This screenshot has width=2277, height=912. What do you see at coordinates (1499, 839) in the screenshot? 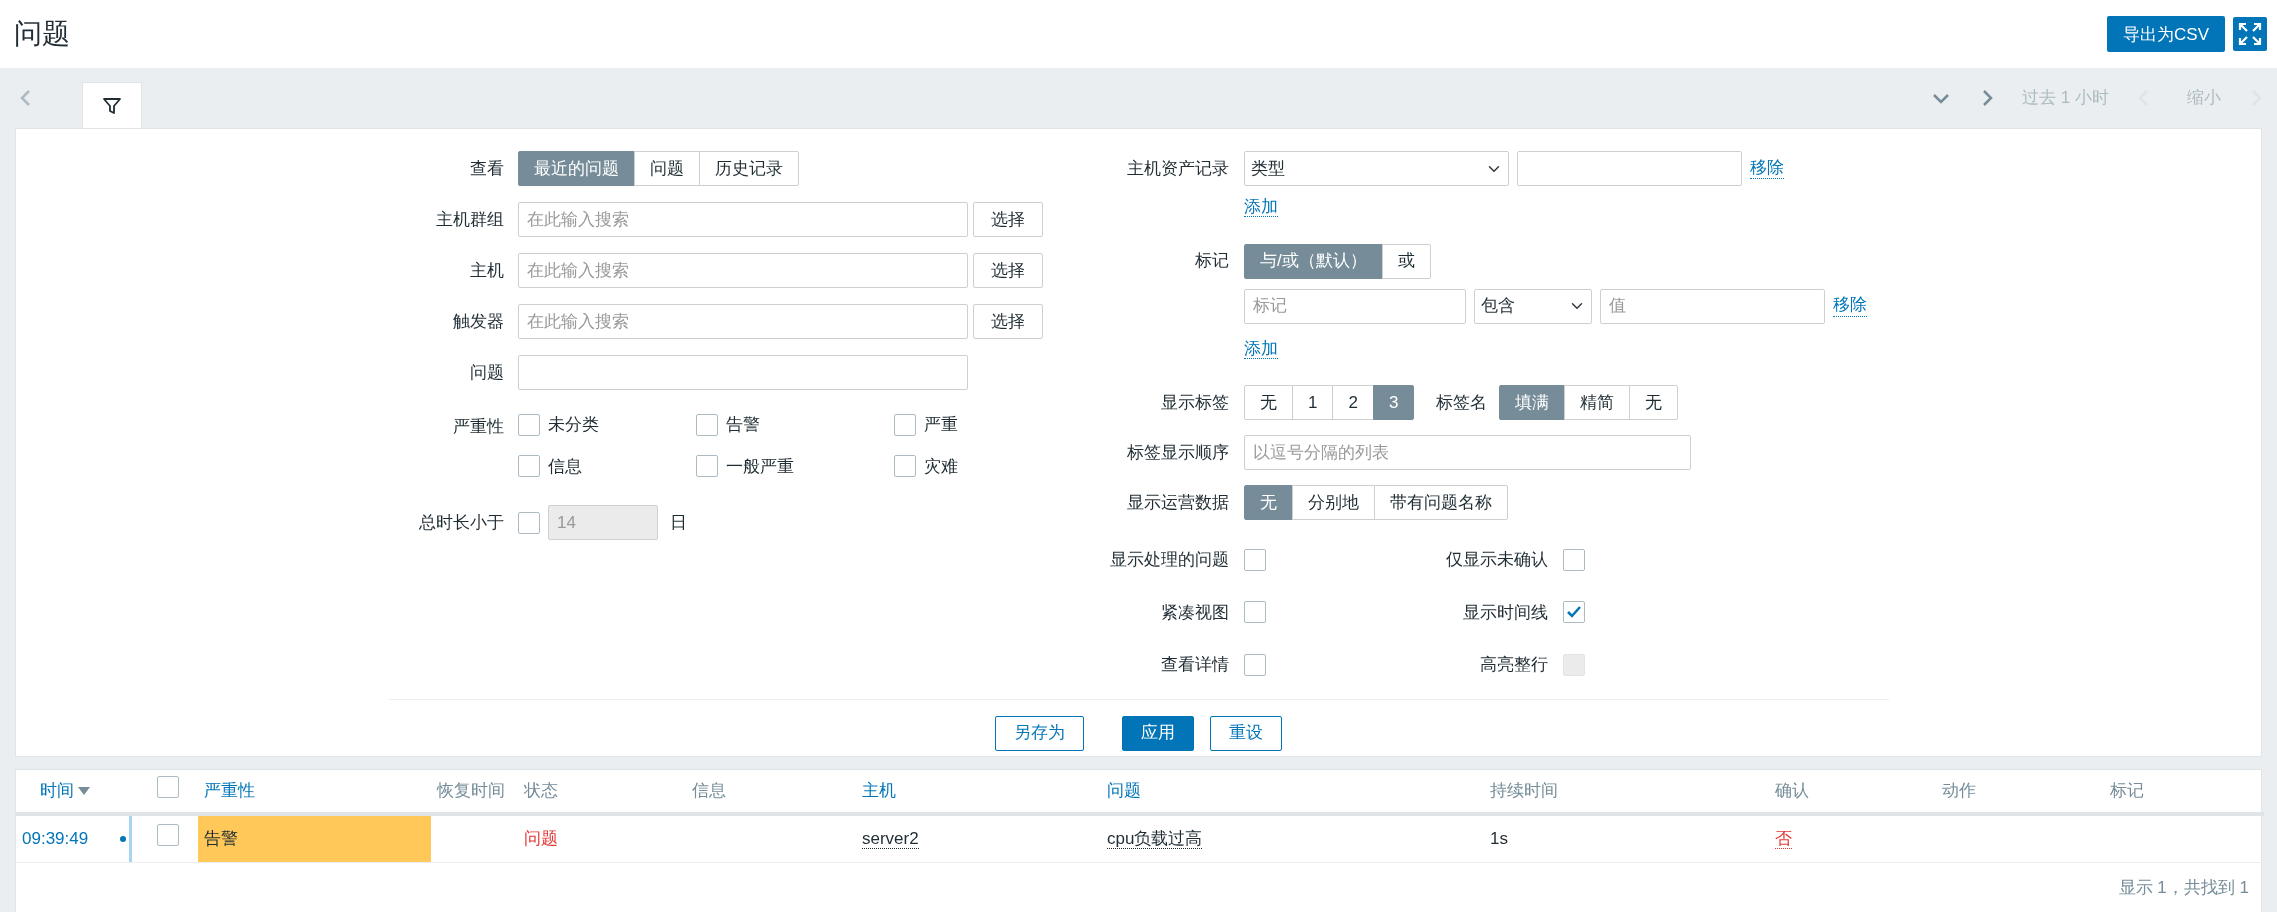
I see `duration-text: 1s` at bounding box center [1499, 839].